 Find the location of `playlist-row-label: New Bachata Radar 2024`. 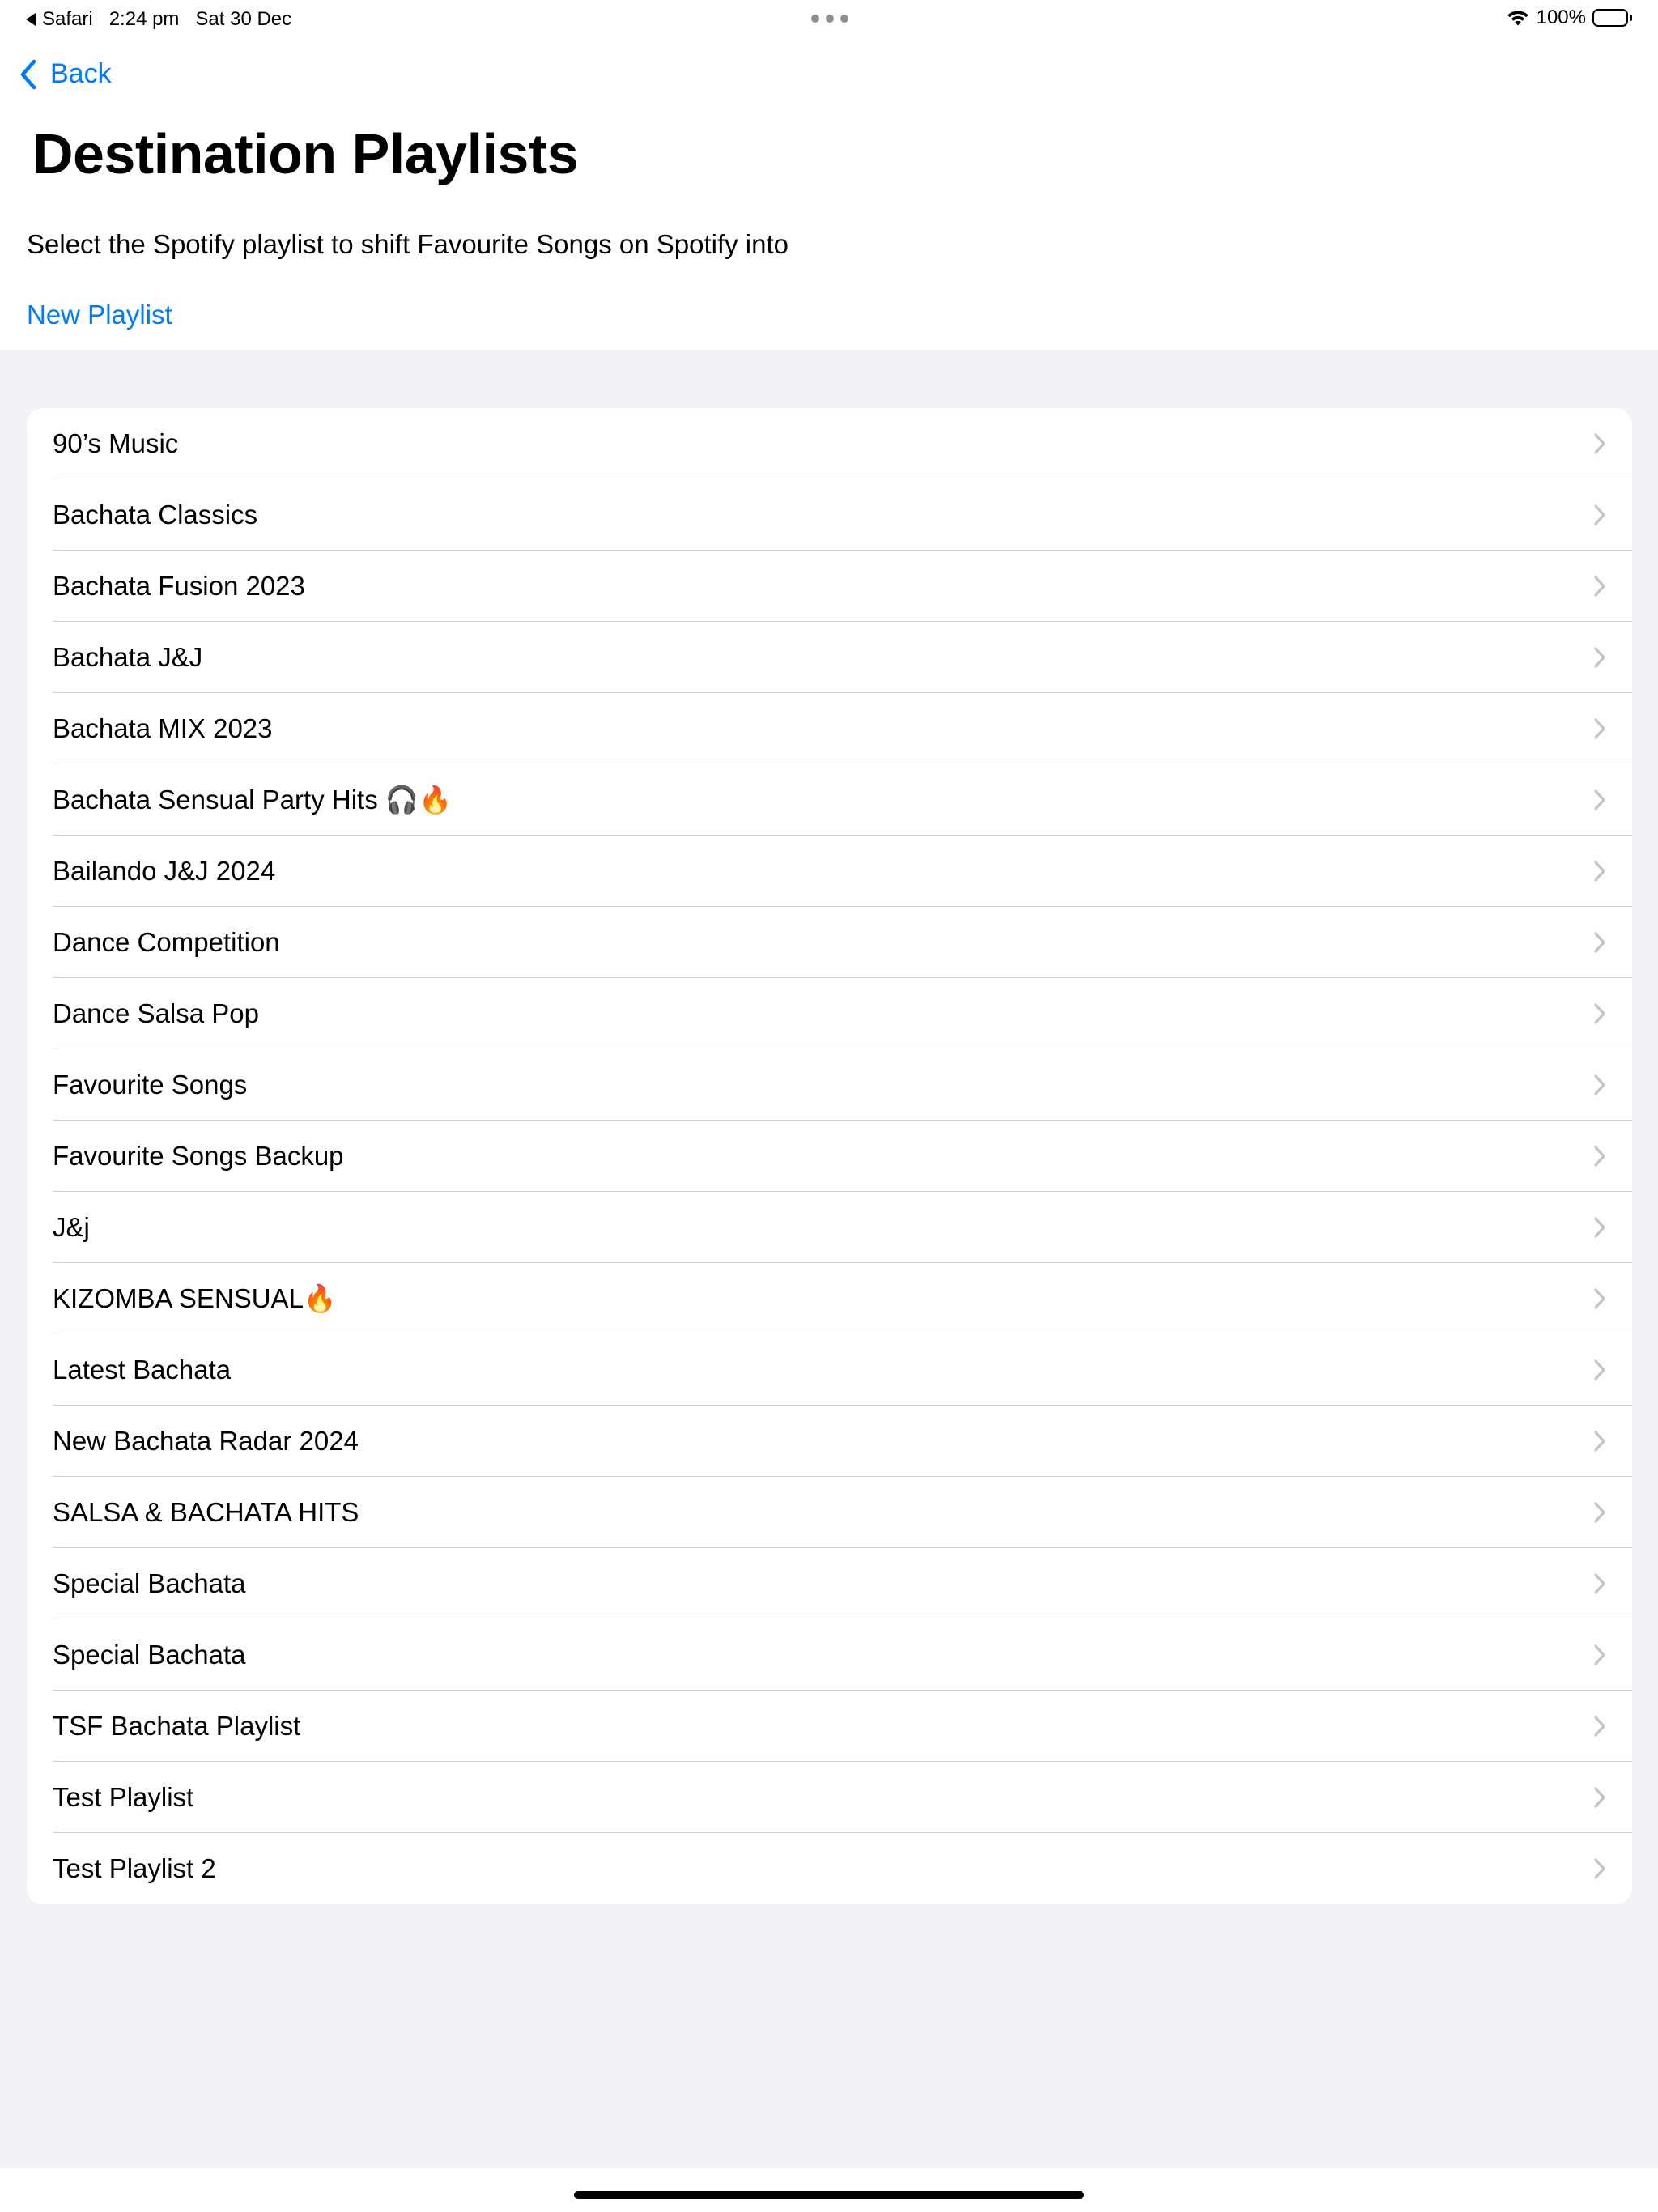

playlist-row-label: New Bachata Radar 2024 is located at coordinates (206, 1441).